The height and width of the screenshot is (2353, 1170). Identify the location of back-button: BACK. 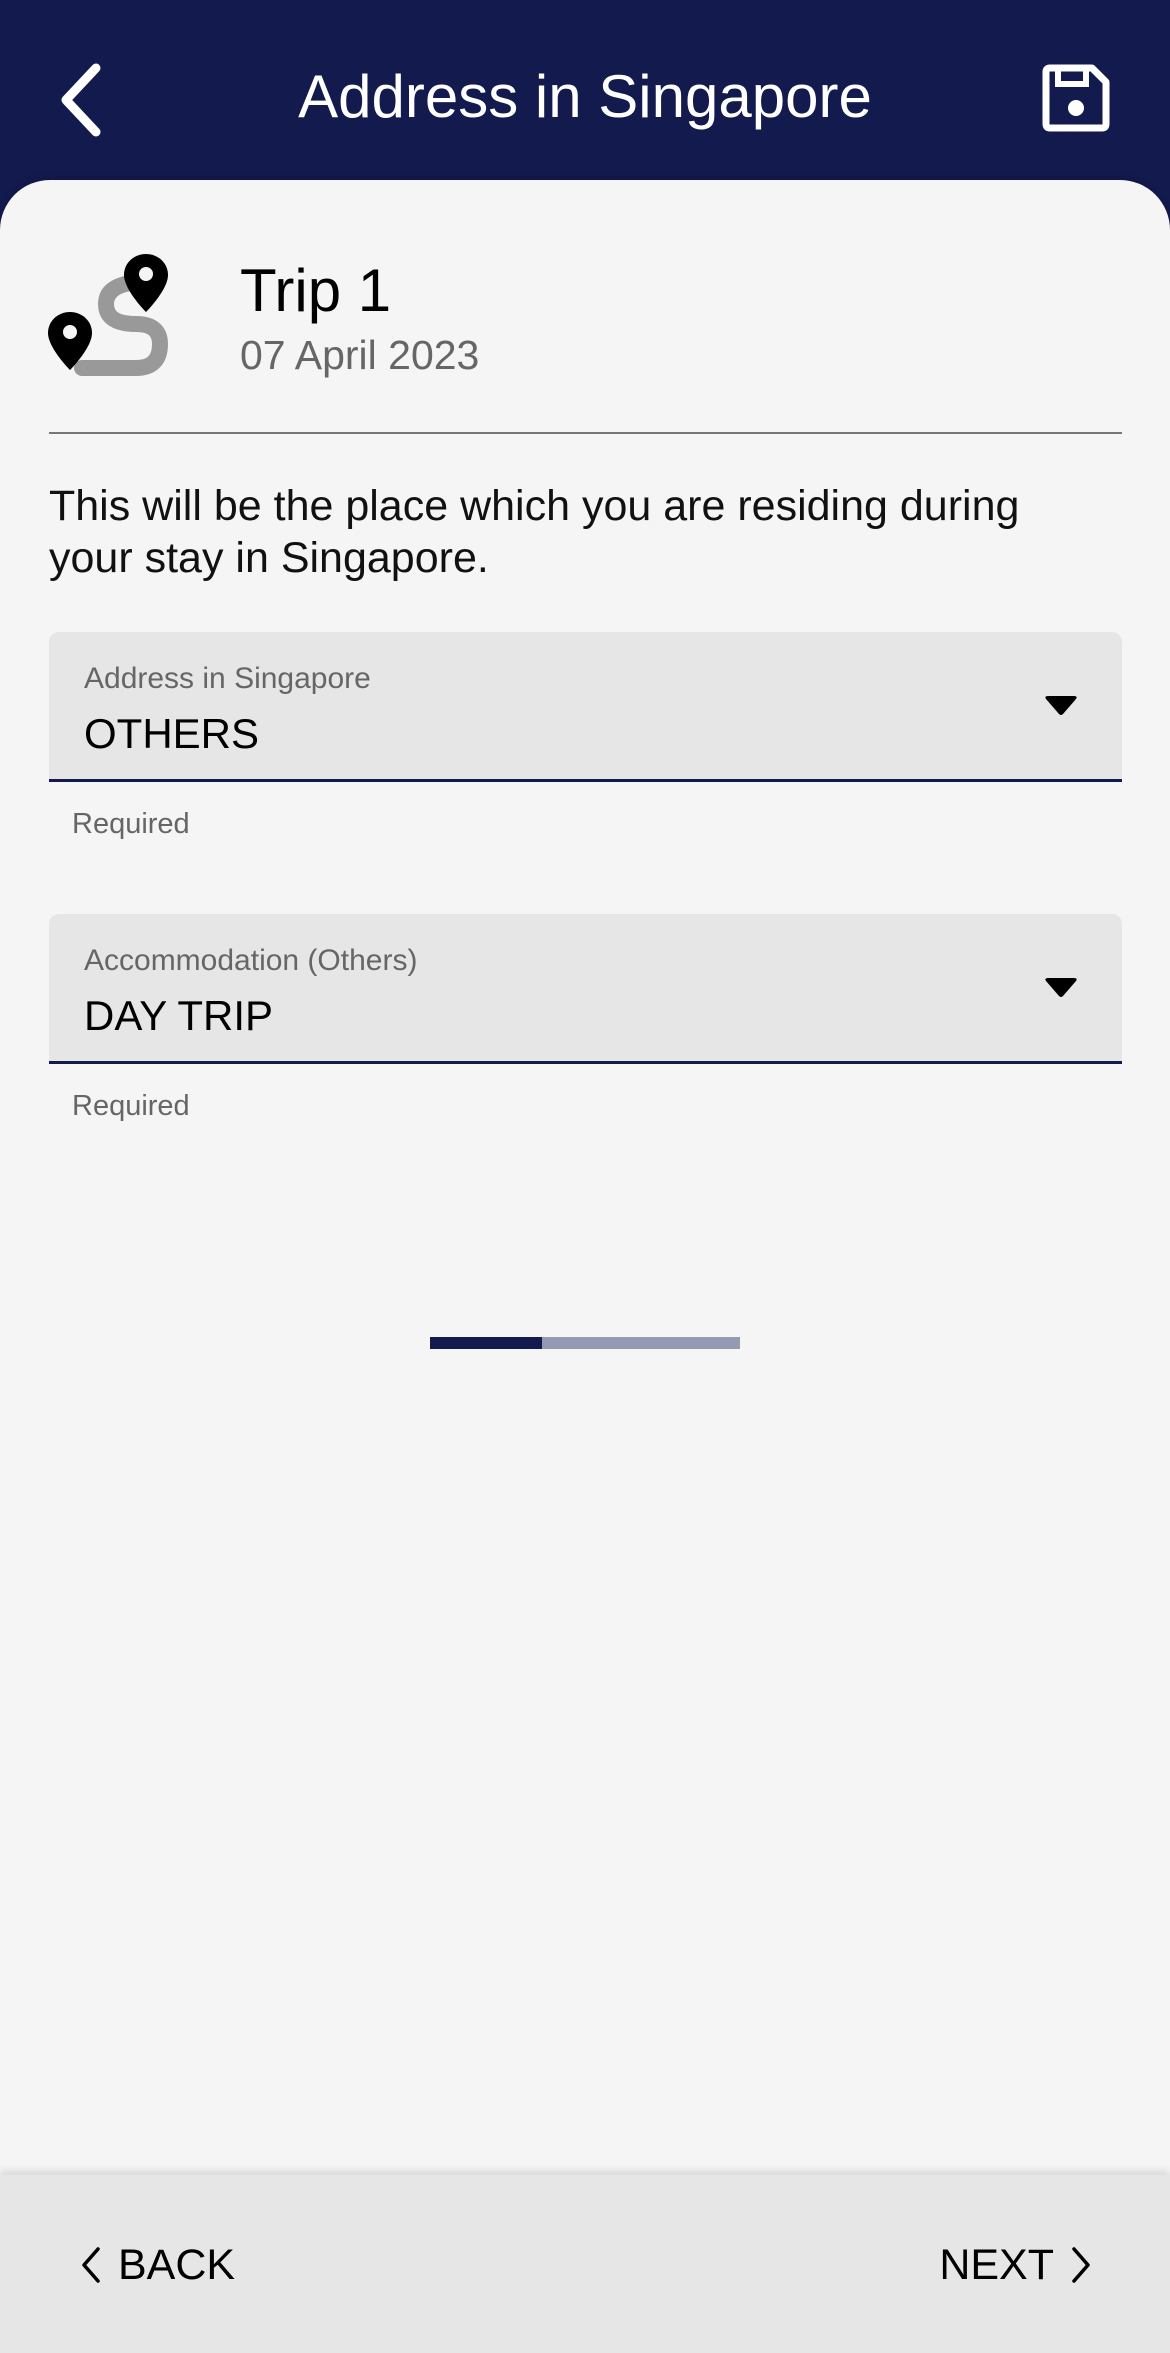
(157, 2265).